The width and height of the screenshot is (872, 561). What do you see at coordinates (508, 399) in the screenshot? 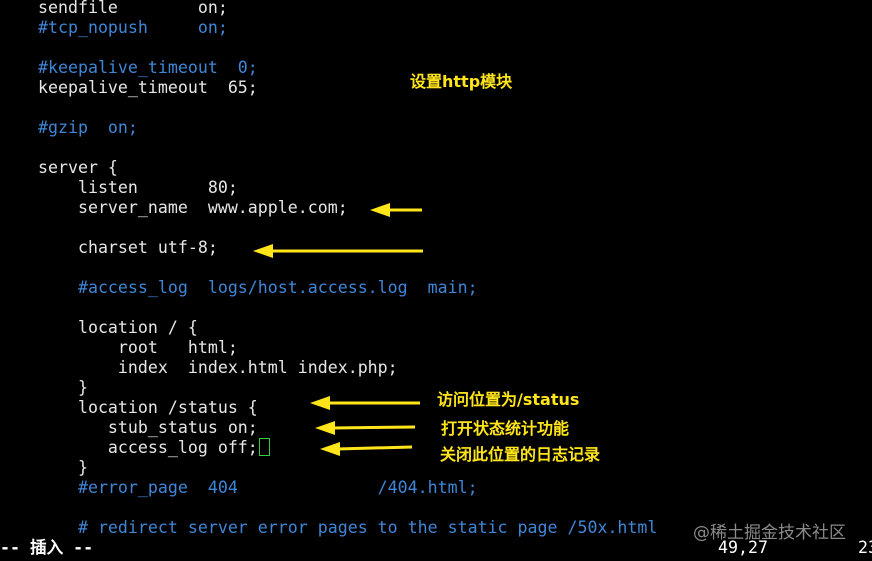
I see `annotation-status-location: 访问位置为/status` at bounding box center [508, 399].